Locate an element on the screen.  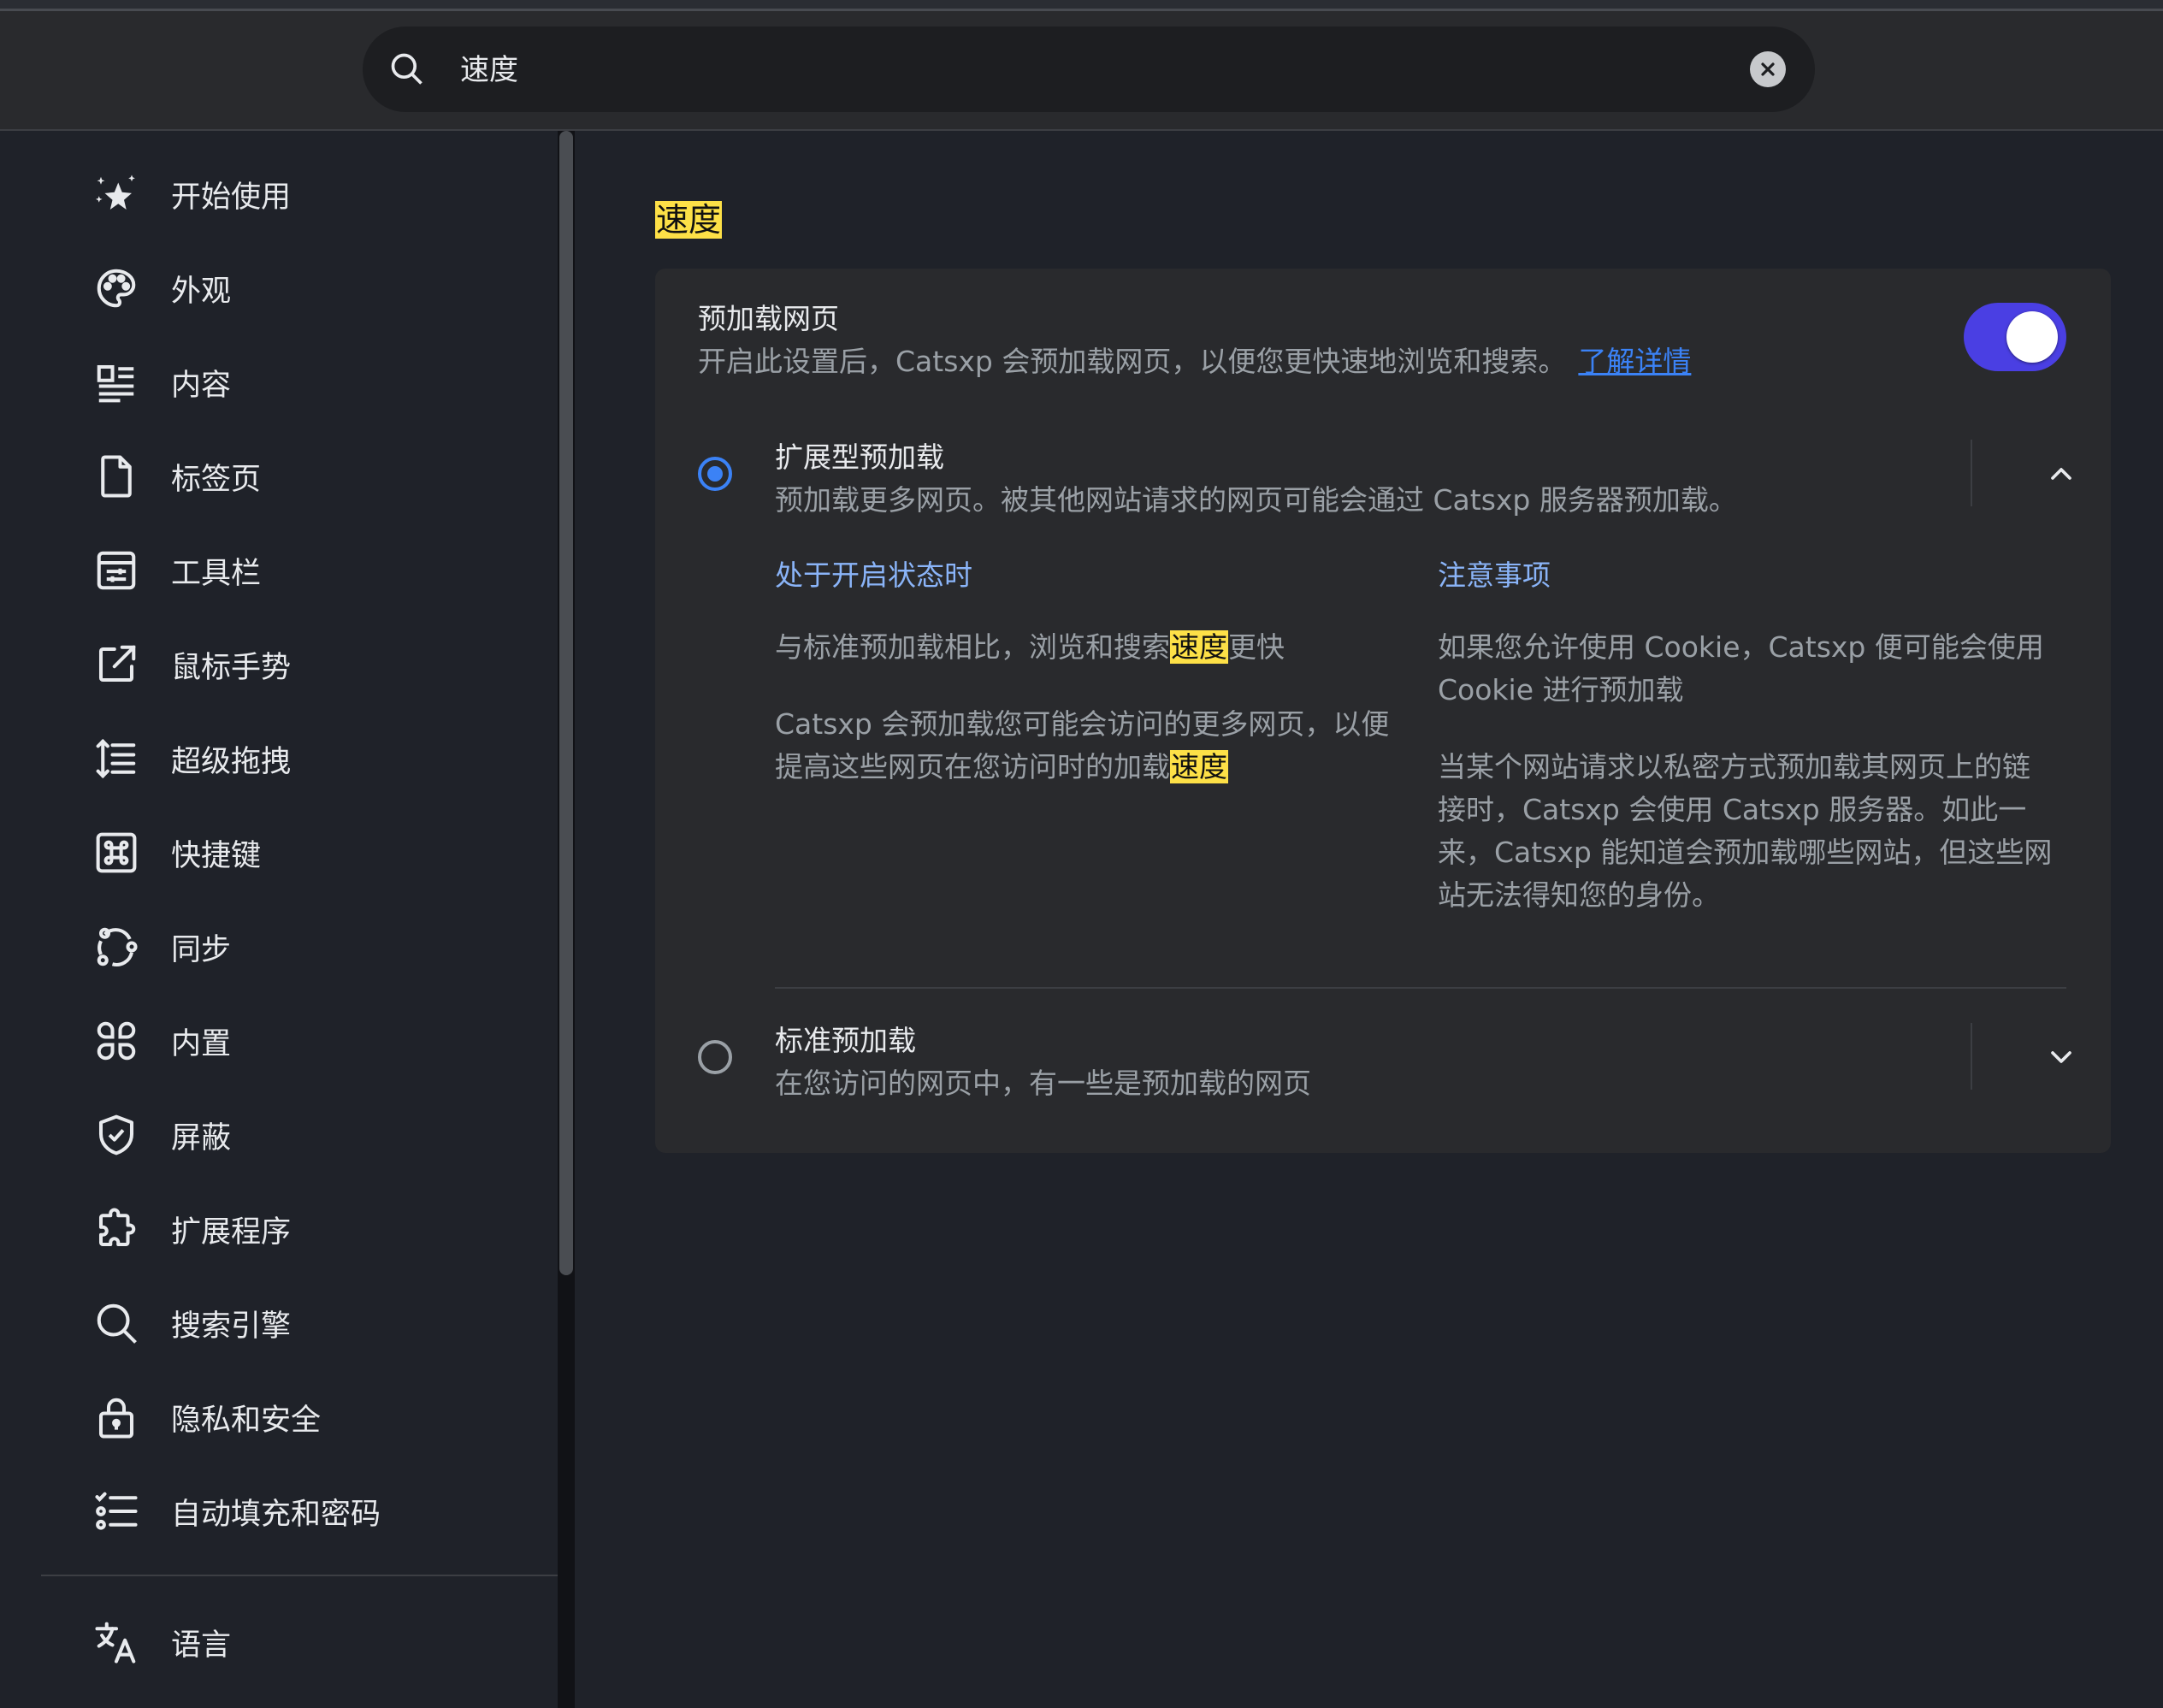
sidebar-item-blocking: 屏蔽 is located at coordinates (161, 1135).